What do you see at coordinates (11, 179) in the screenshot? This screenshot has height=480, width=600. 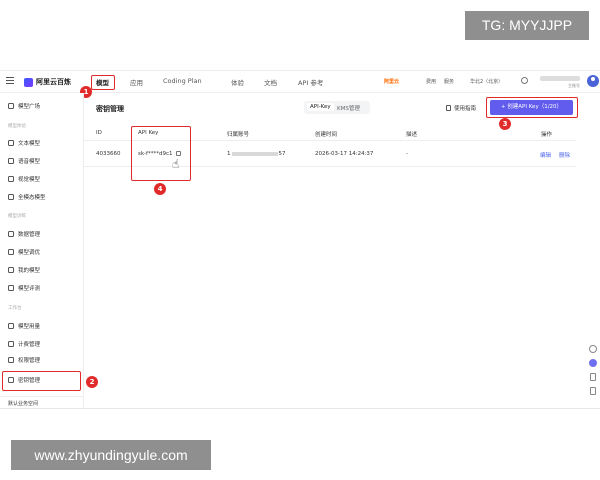 I see `vision-icon` at bounding box center [11, 179].